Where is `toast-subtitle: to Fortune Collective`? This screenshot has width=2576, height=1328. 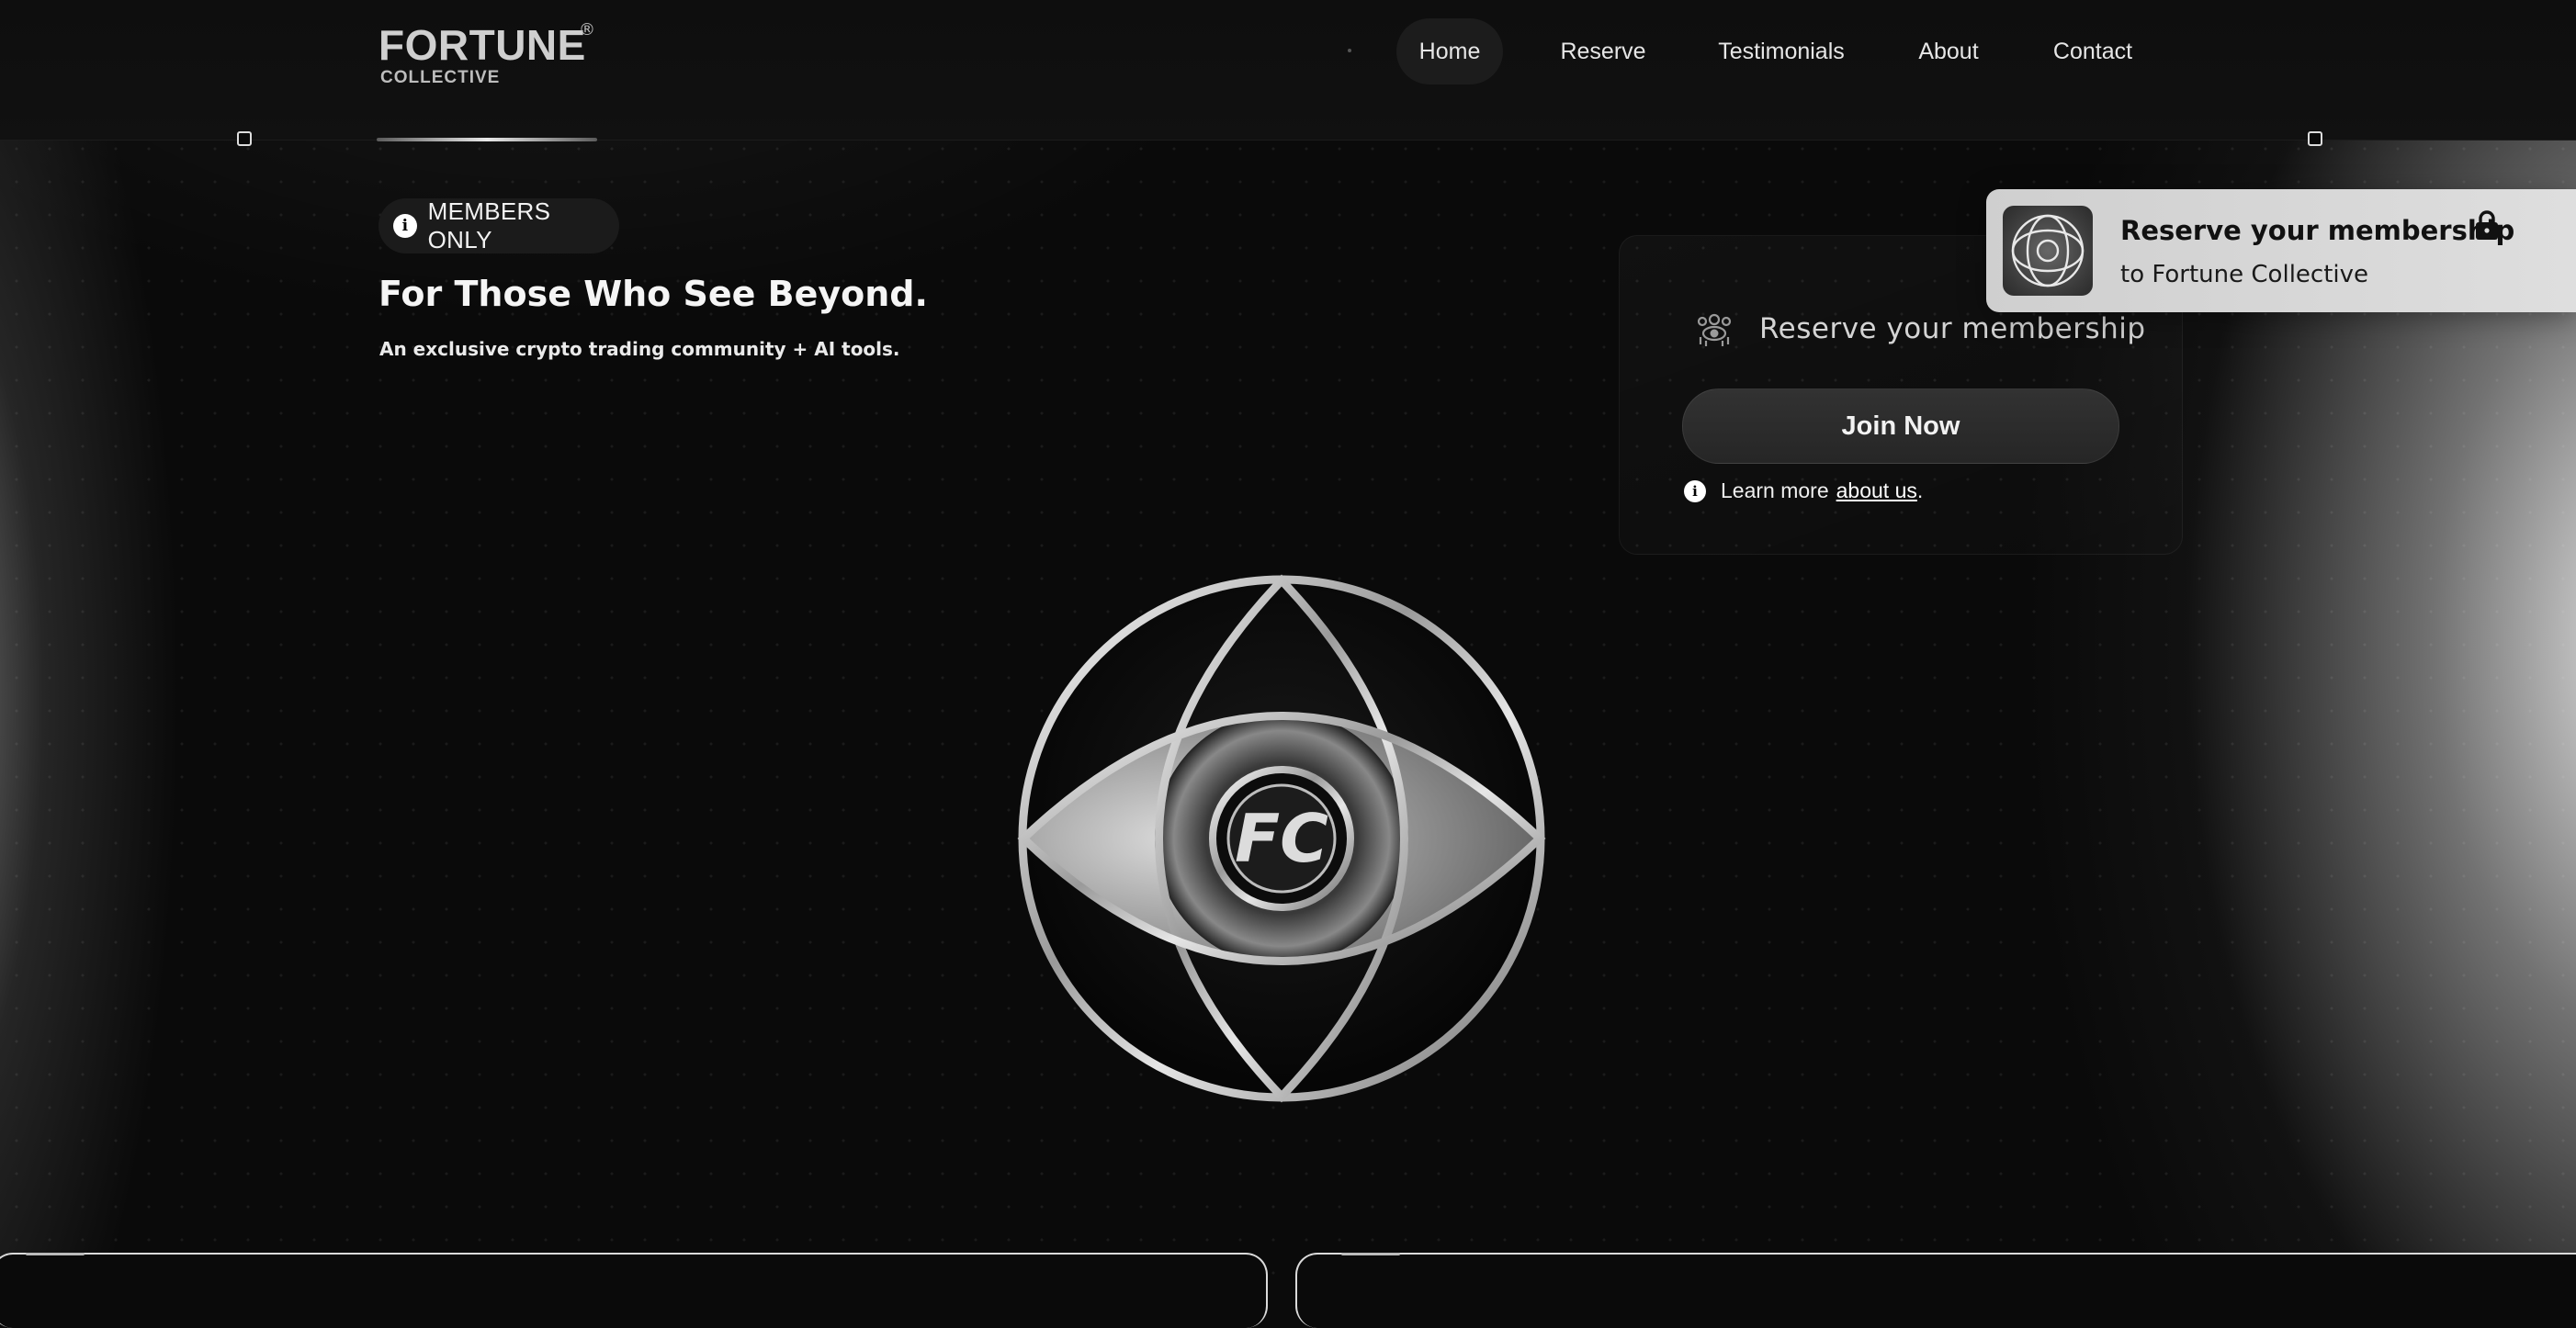 toast-subtitle: to Fortune Collective is located at coordinates (2244, 274).